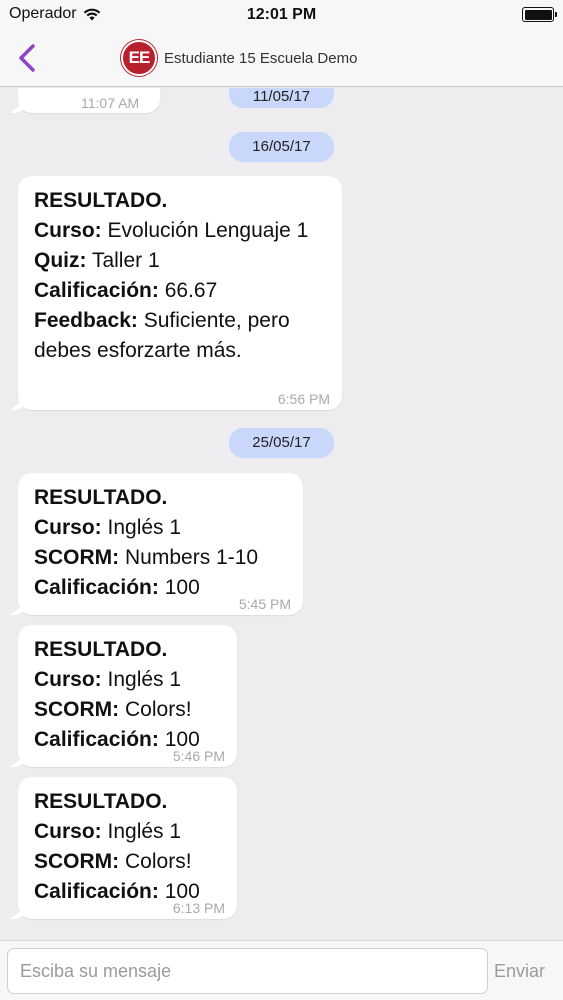  I want to click on conversation-header: EE Estudiante 15 Escuela Demo, so click(239, 58).